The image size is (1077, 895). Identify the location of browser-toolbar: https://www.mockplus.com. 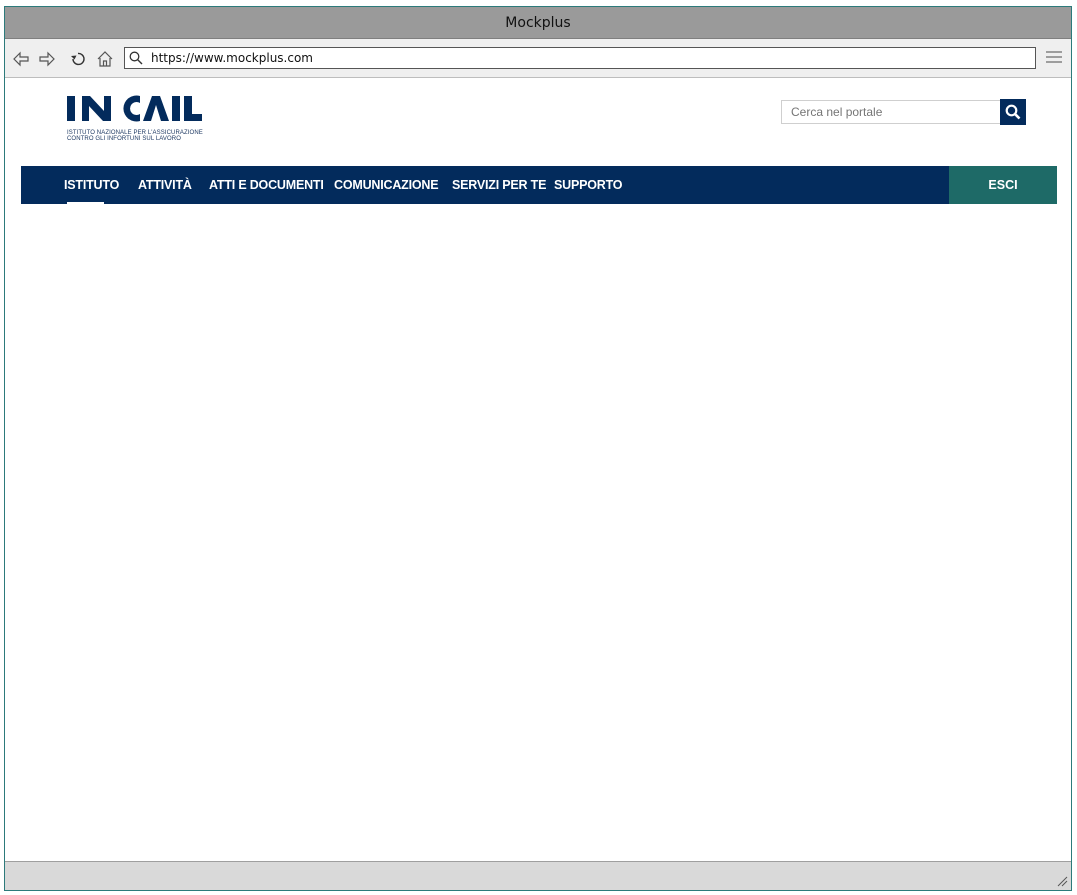
(538, 58).